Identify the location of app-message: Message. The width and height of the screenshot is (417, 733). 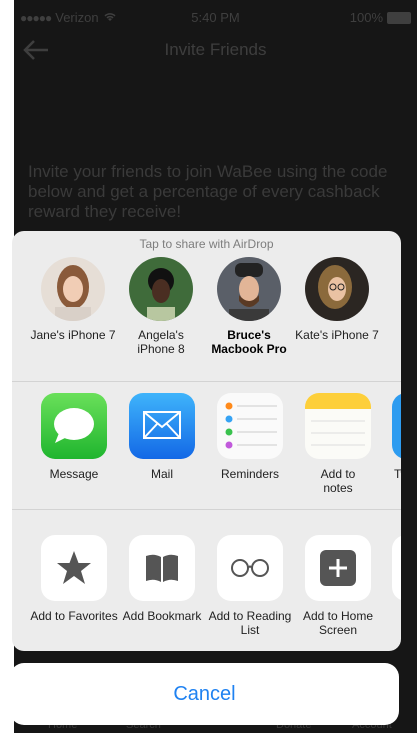
(74, 437).